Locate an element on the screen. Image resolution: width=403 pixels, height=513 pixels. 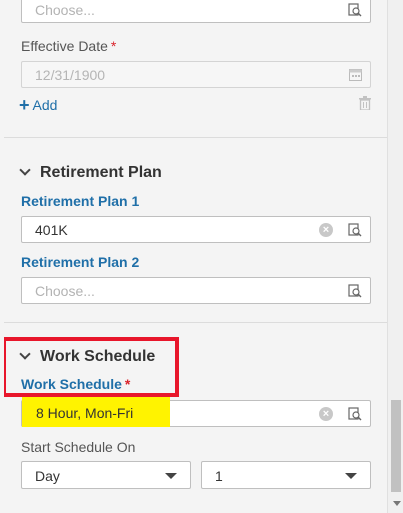
add-link-label: Add is located at coordinates (45, 105).